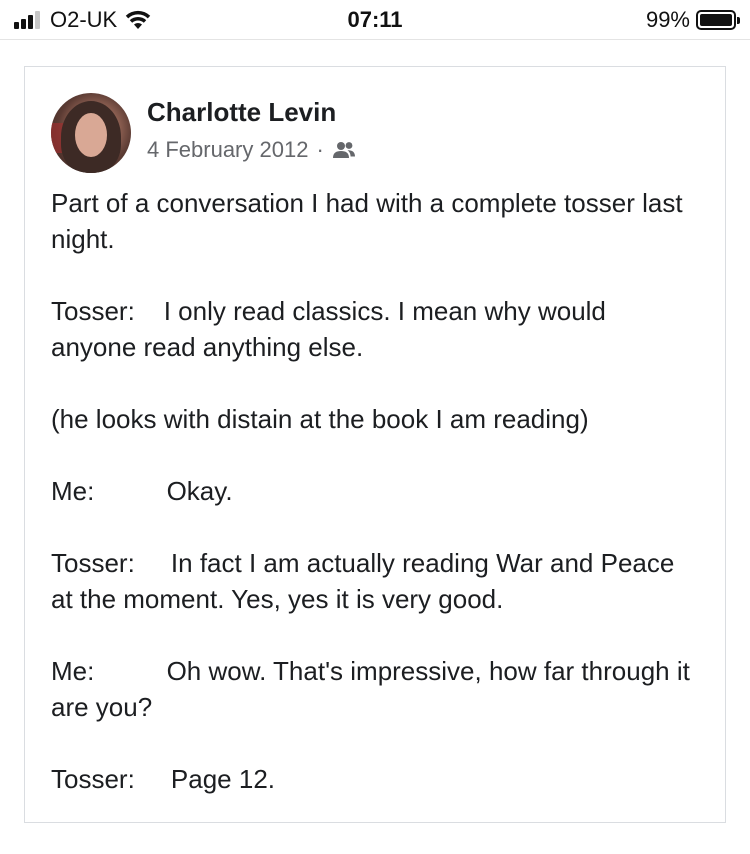 Image resolution: width=750 pixels, height=854 pixels. I want to click on post-paragraph: Tosser: Page 12., so click(163, 779).